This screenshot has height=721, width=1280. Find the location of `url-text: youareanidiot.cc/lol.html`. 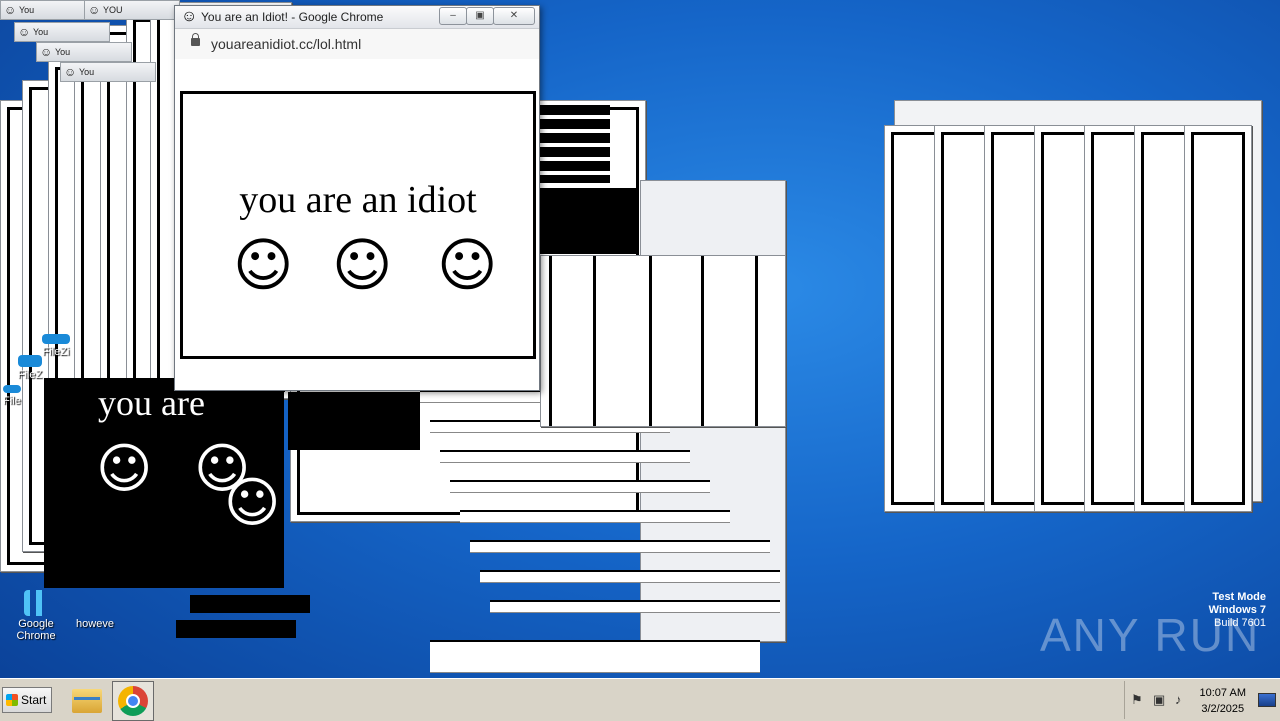

url-text: youareanidiot.cc/lol.html is located at coordinates (286, 44).